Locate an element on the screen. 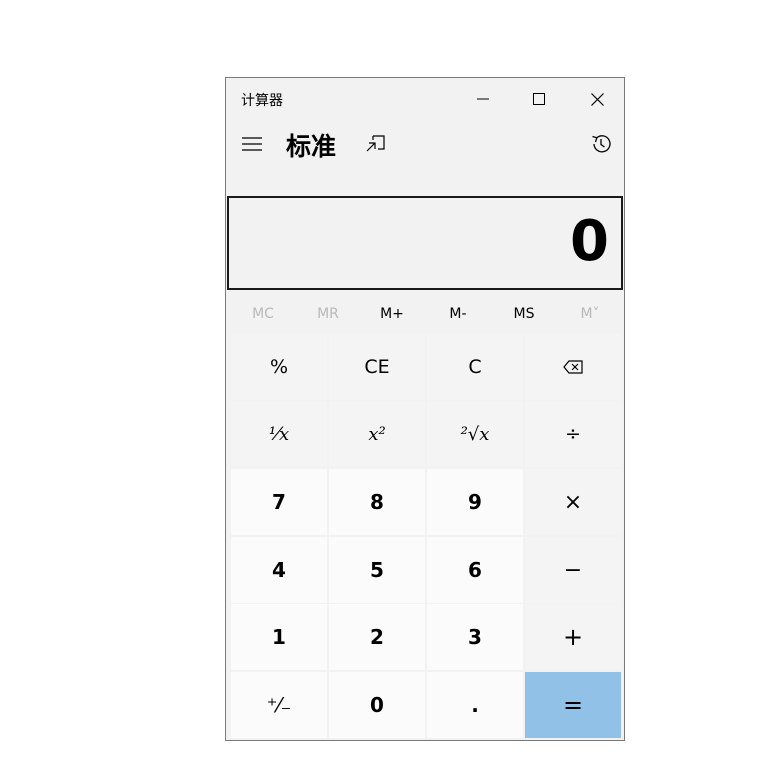  digit-9-button: 9 is located at coordinates (475, 502).